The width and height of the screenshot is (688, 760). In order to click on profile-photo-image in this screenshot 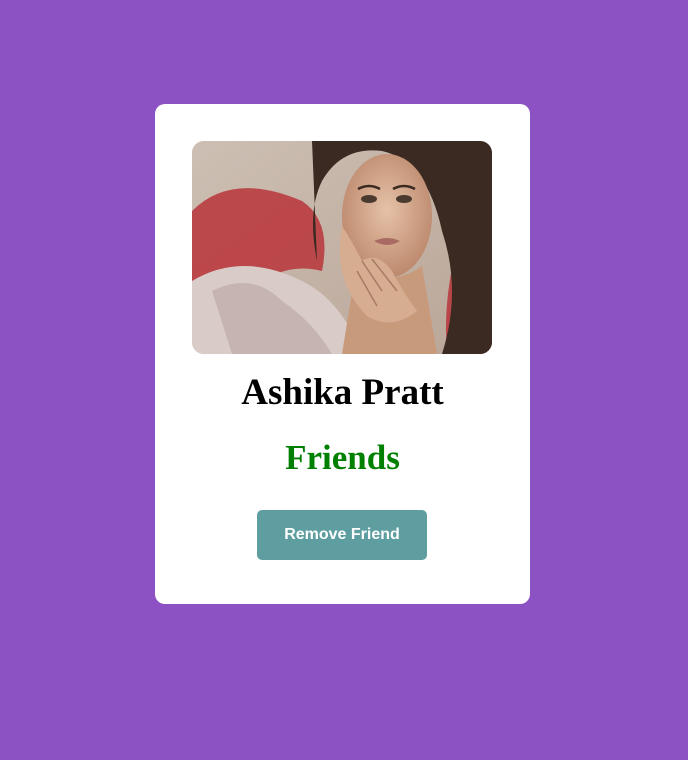, I will do `click(342, 247)`.